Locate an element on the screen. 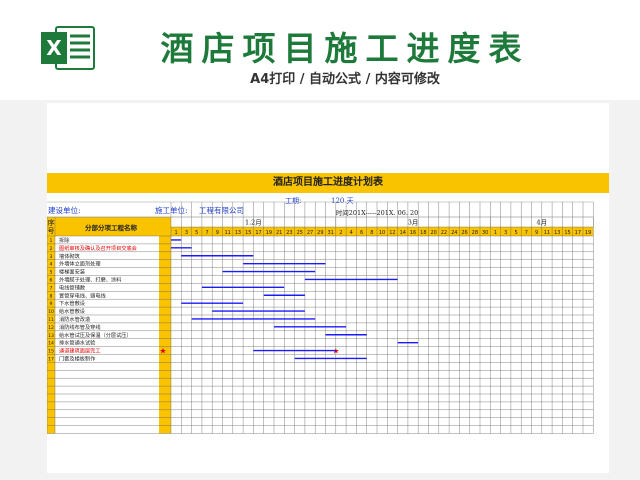  task-number: 8 is located at coordinates (51, 296).